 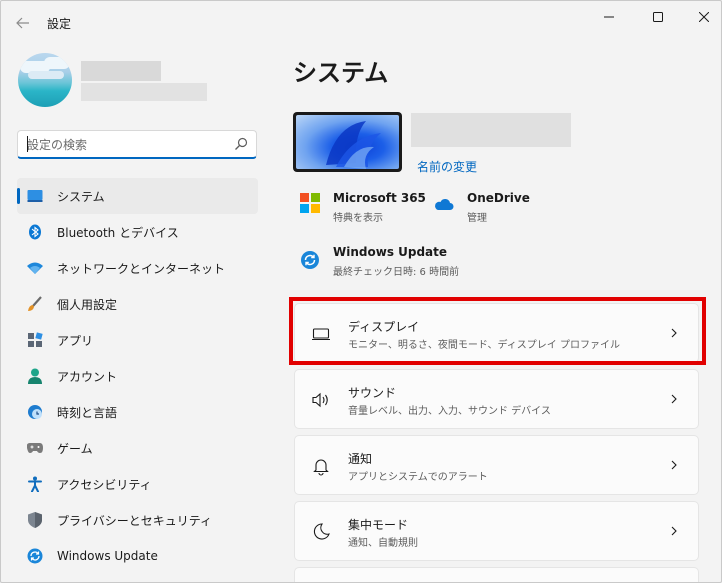 What do you see at coordinates (87, 376) in the screenshot?
I see `sidebar-item-label: アカウント` at bounding box center [87, 376].